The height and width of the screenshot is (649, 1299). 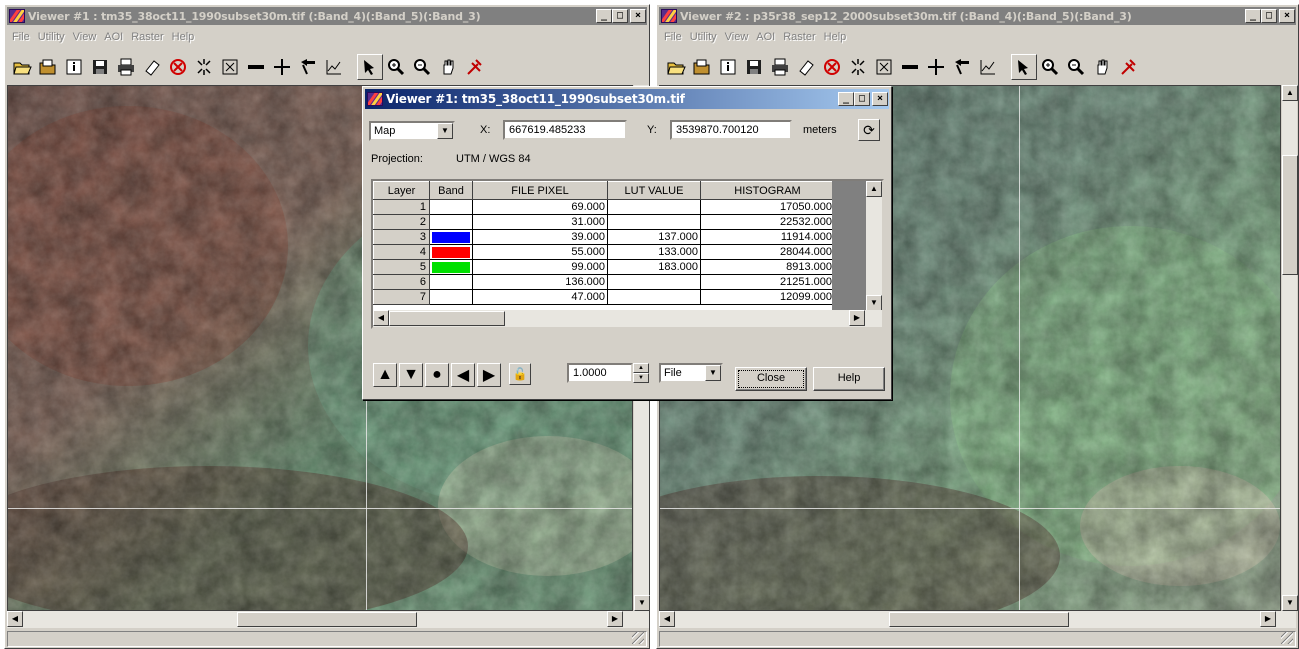 I want to click on table-row: 6 136.000 21251.000, so click(x=604, y=282).